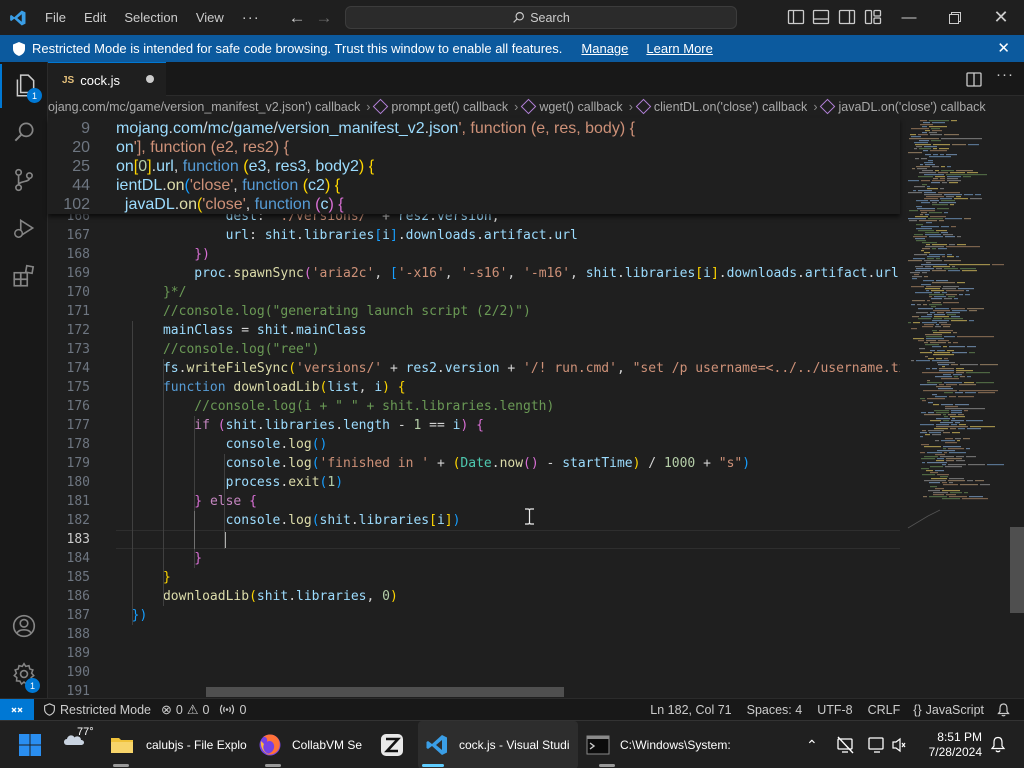  I want to click on code-line: 182 console.log(shit.libraries[i]), so click(474, 520).